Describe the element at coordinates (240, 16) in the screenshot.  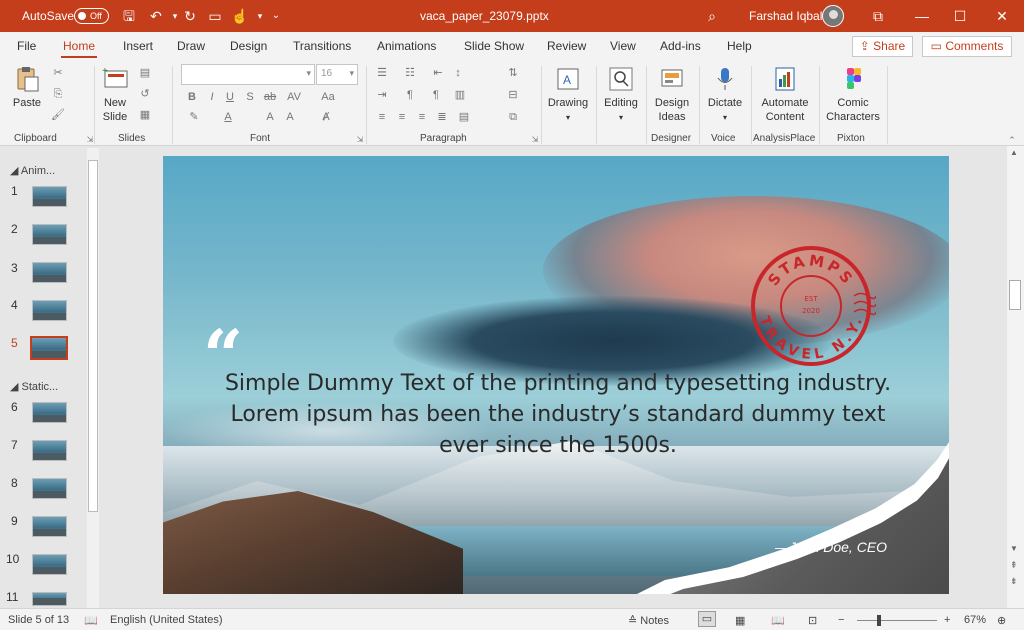
I see `touch-mode-icon: ☝` at that location.